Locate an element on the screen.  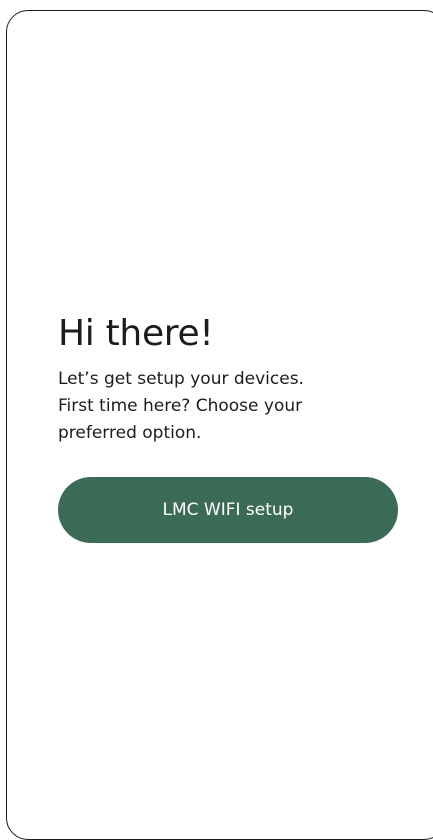
wifi-setup-button-label: LMC WIFI setup is located at coordinates (228, 510).